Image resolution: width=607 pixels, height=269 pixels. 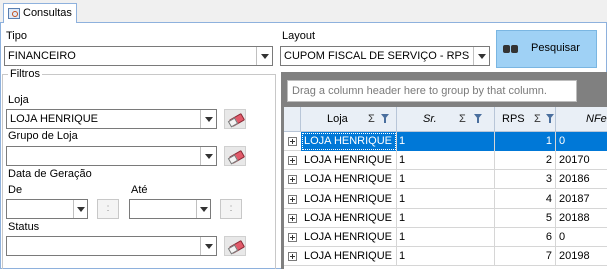 I want to click on cell-nfe: 20187, so click(x=581, y=199).